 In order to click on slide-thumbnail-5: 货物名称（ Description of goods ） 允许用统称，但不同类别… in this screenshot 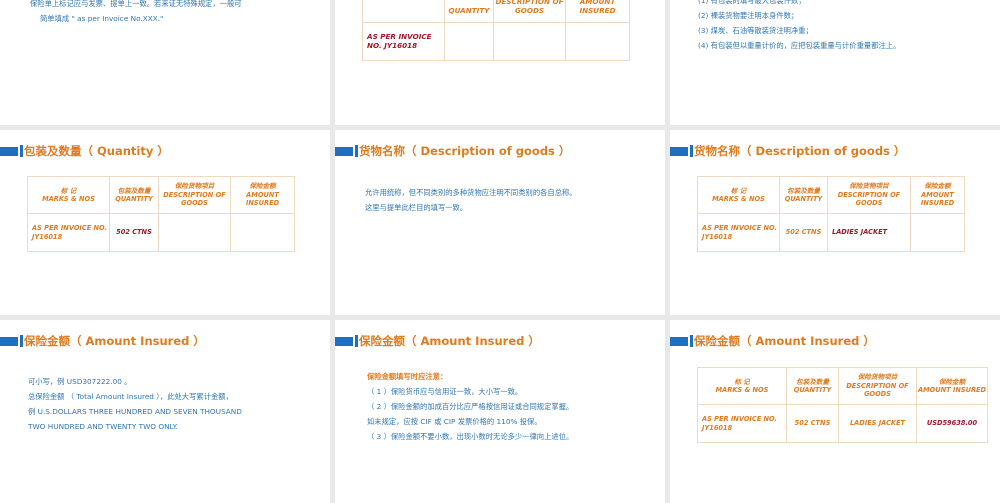, I will do `click(500, 222)`.